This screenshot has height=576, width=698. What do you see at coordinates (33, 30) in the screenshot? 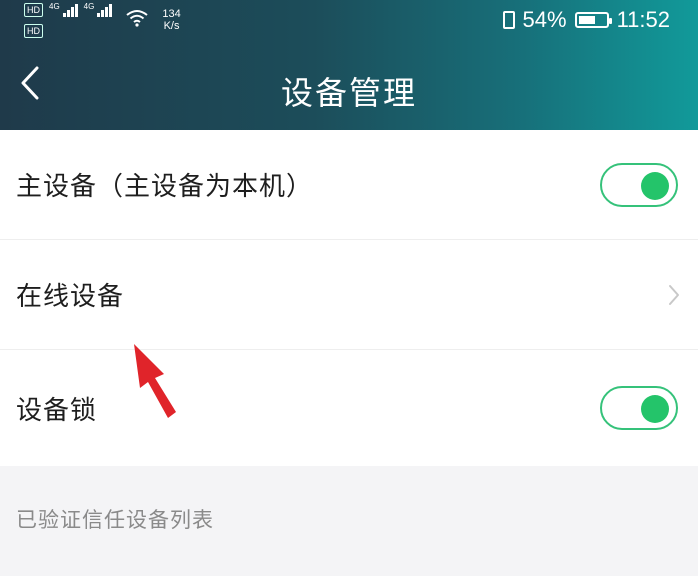
I see `hd-badge-2: HD` at bounding box center [33, 30].